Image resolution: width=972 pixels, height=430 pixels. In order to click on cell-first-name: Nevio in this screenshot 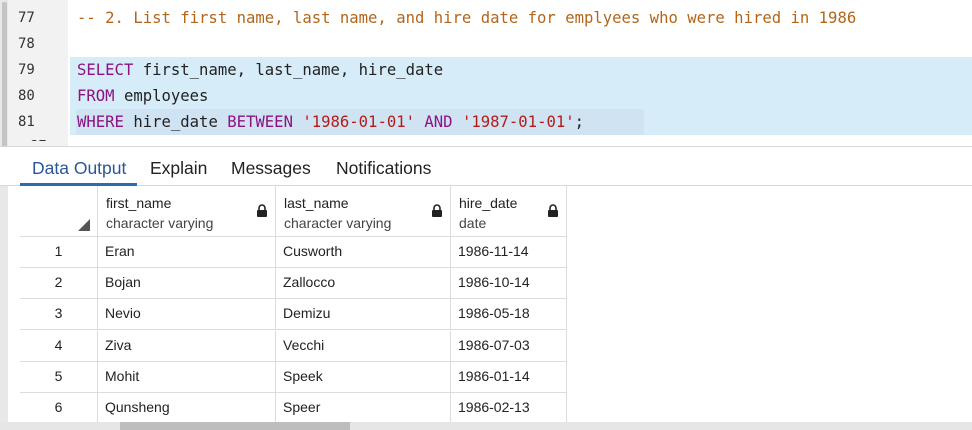, I will do `click(187, 315)`.